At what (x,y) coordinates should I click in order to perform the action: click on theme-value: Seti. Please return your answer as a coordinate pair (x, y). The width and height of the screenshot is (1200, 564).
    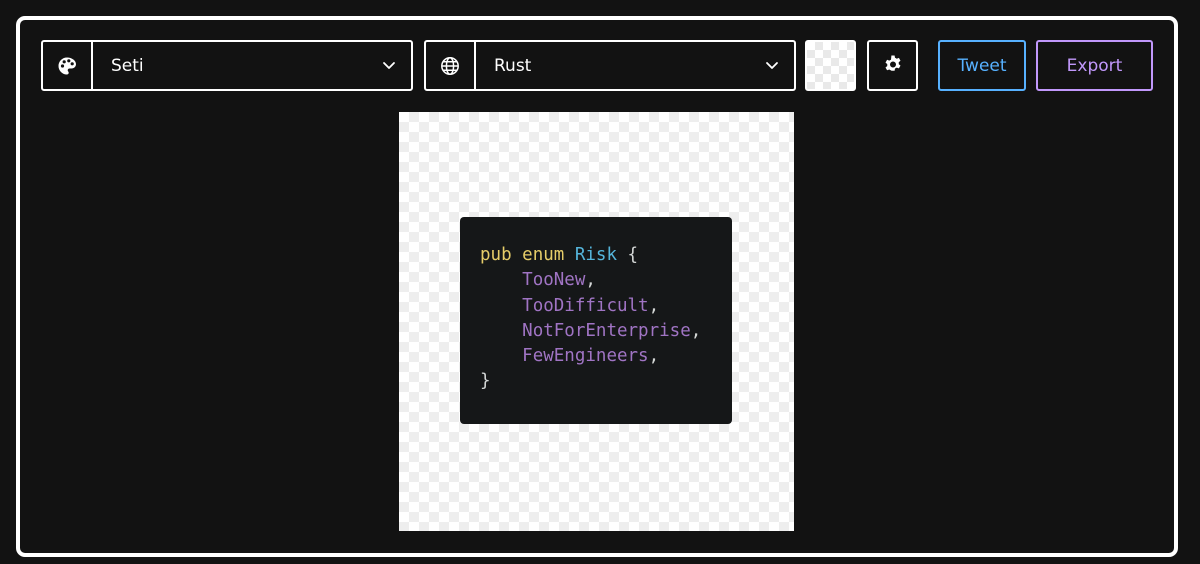
    Looking at the image, I should click on (127, 65).